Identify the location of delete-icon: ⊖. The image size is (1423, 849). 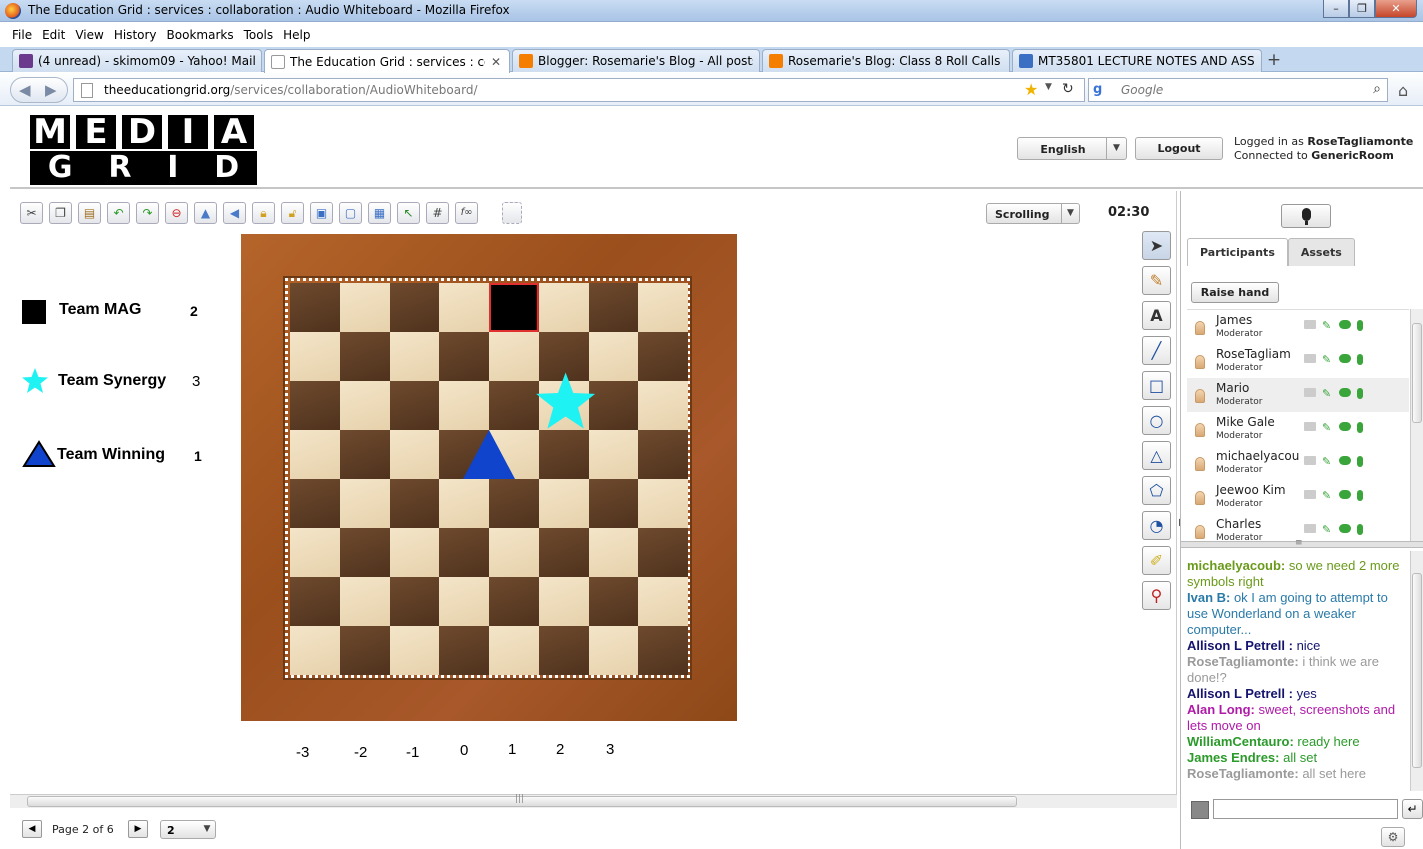
(176, 213).